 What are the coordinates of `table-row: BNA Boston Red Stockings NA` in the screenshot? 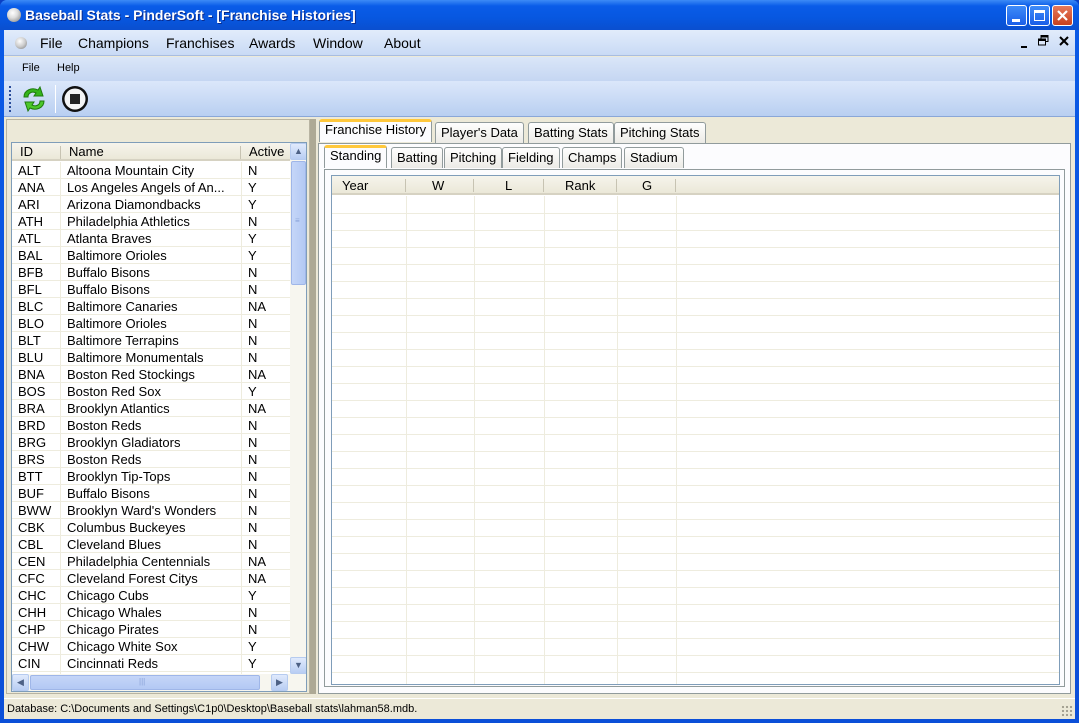 It's located at (151, 374).